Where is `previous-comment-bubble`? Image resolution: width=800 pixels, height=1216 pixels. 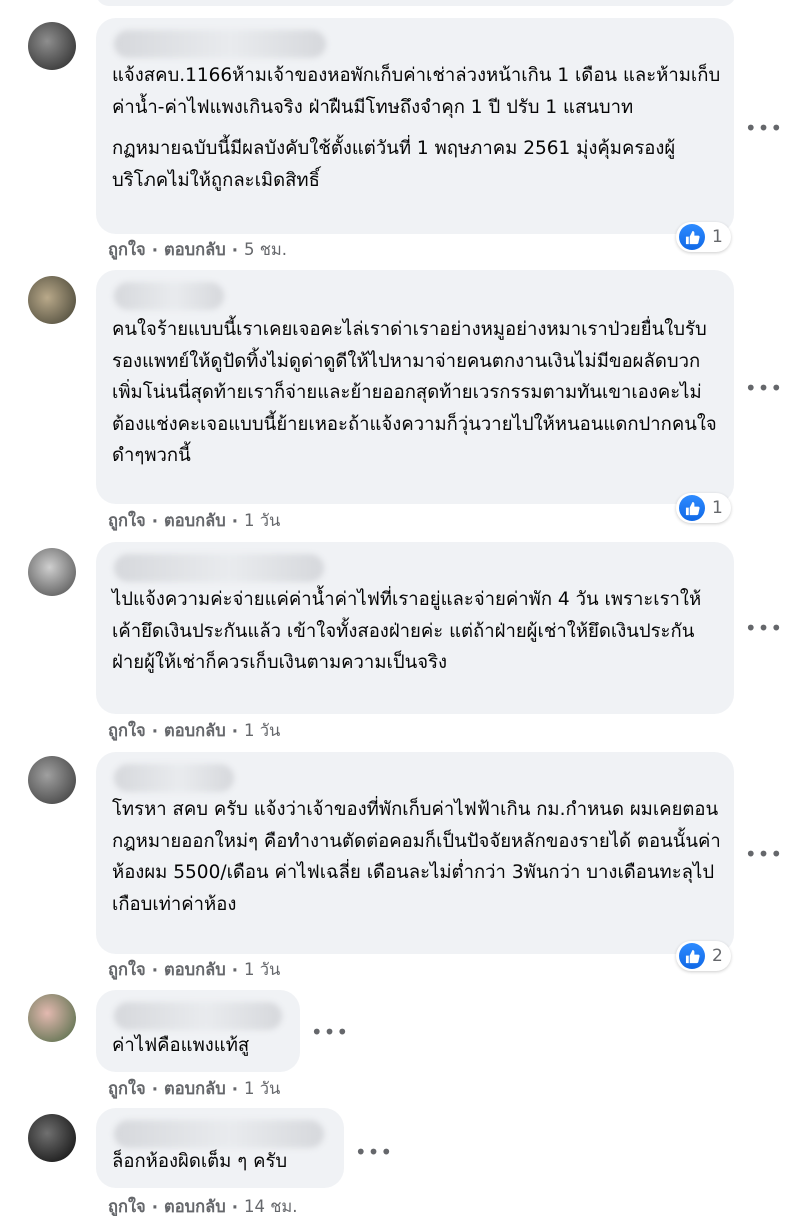 previous-comment-bubble is located at coordinates (416, 3).